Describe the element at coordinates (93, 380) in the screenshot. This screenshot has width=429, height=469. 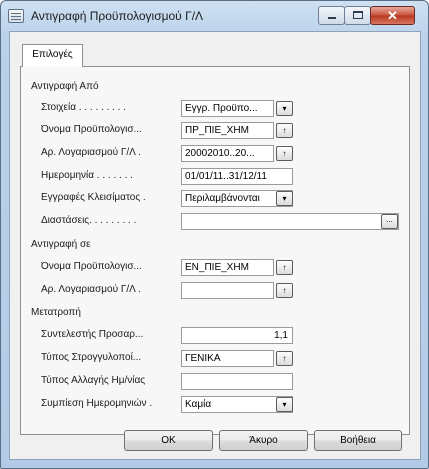
I see `date-change-formula-label: Τύπος Αλλαγής Ημ/νίας` at that location.